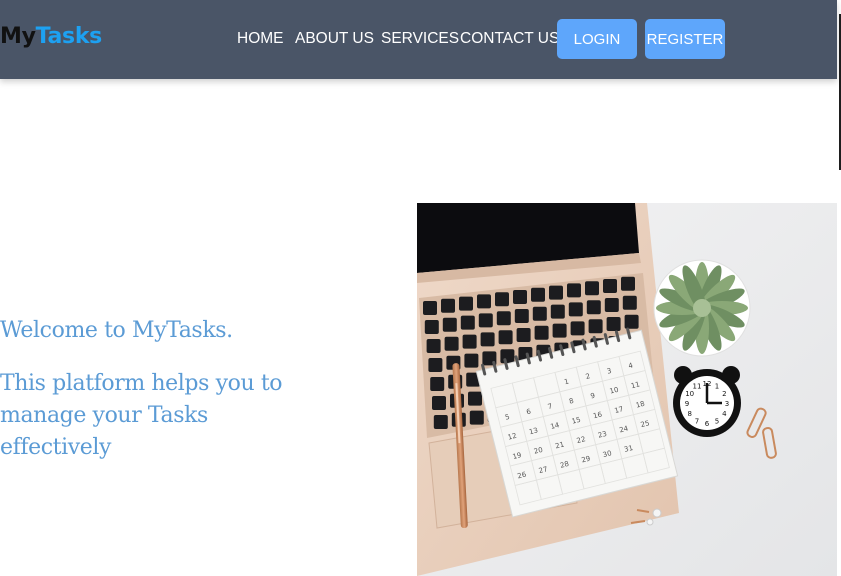 This screenshot has height=576, width=841. Describe the element at coordinates (260, 39) in the screenshot. I see `nav-link-home: HOME` at that location.